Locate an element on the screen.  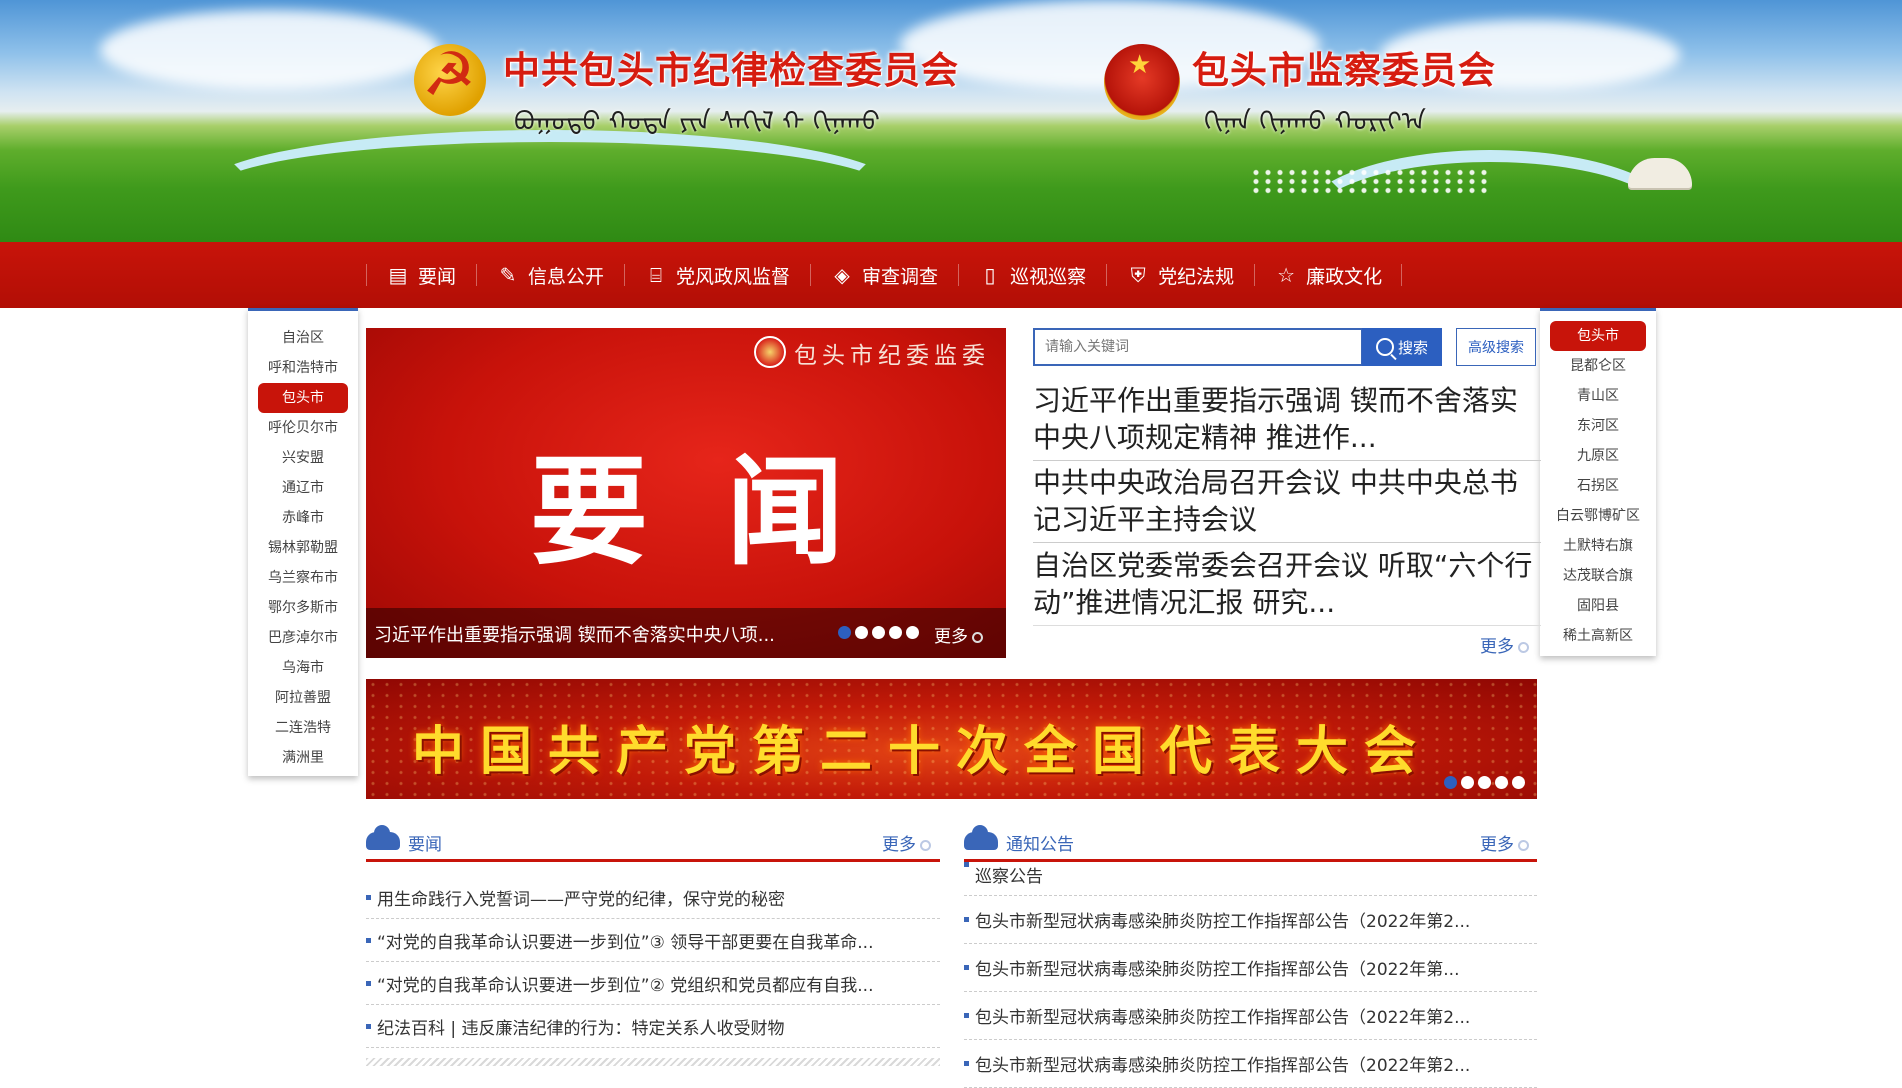
region-item: 自治区 is located at coordinates (303, 338).